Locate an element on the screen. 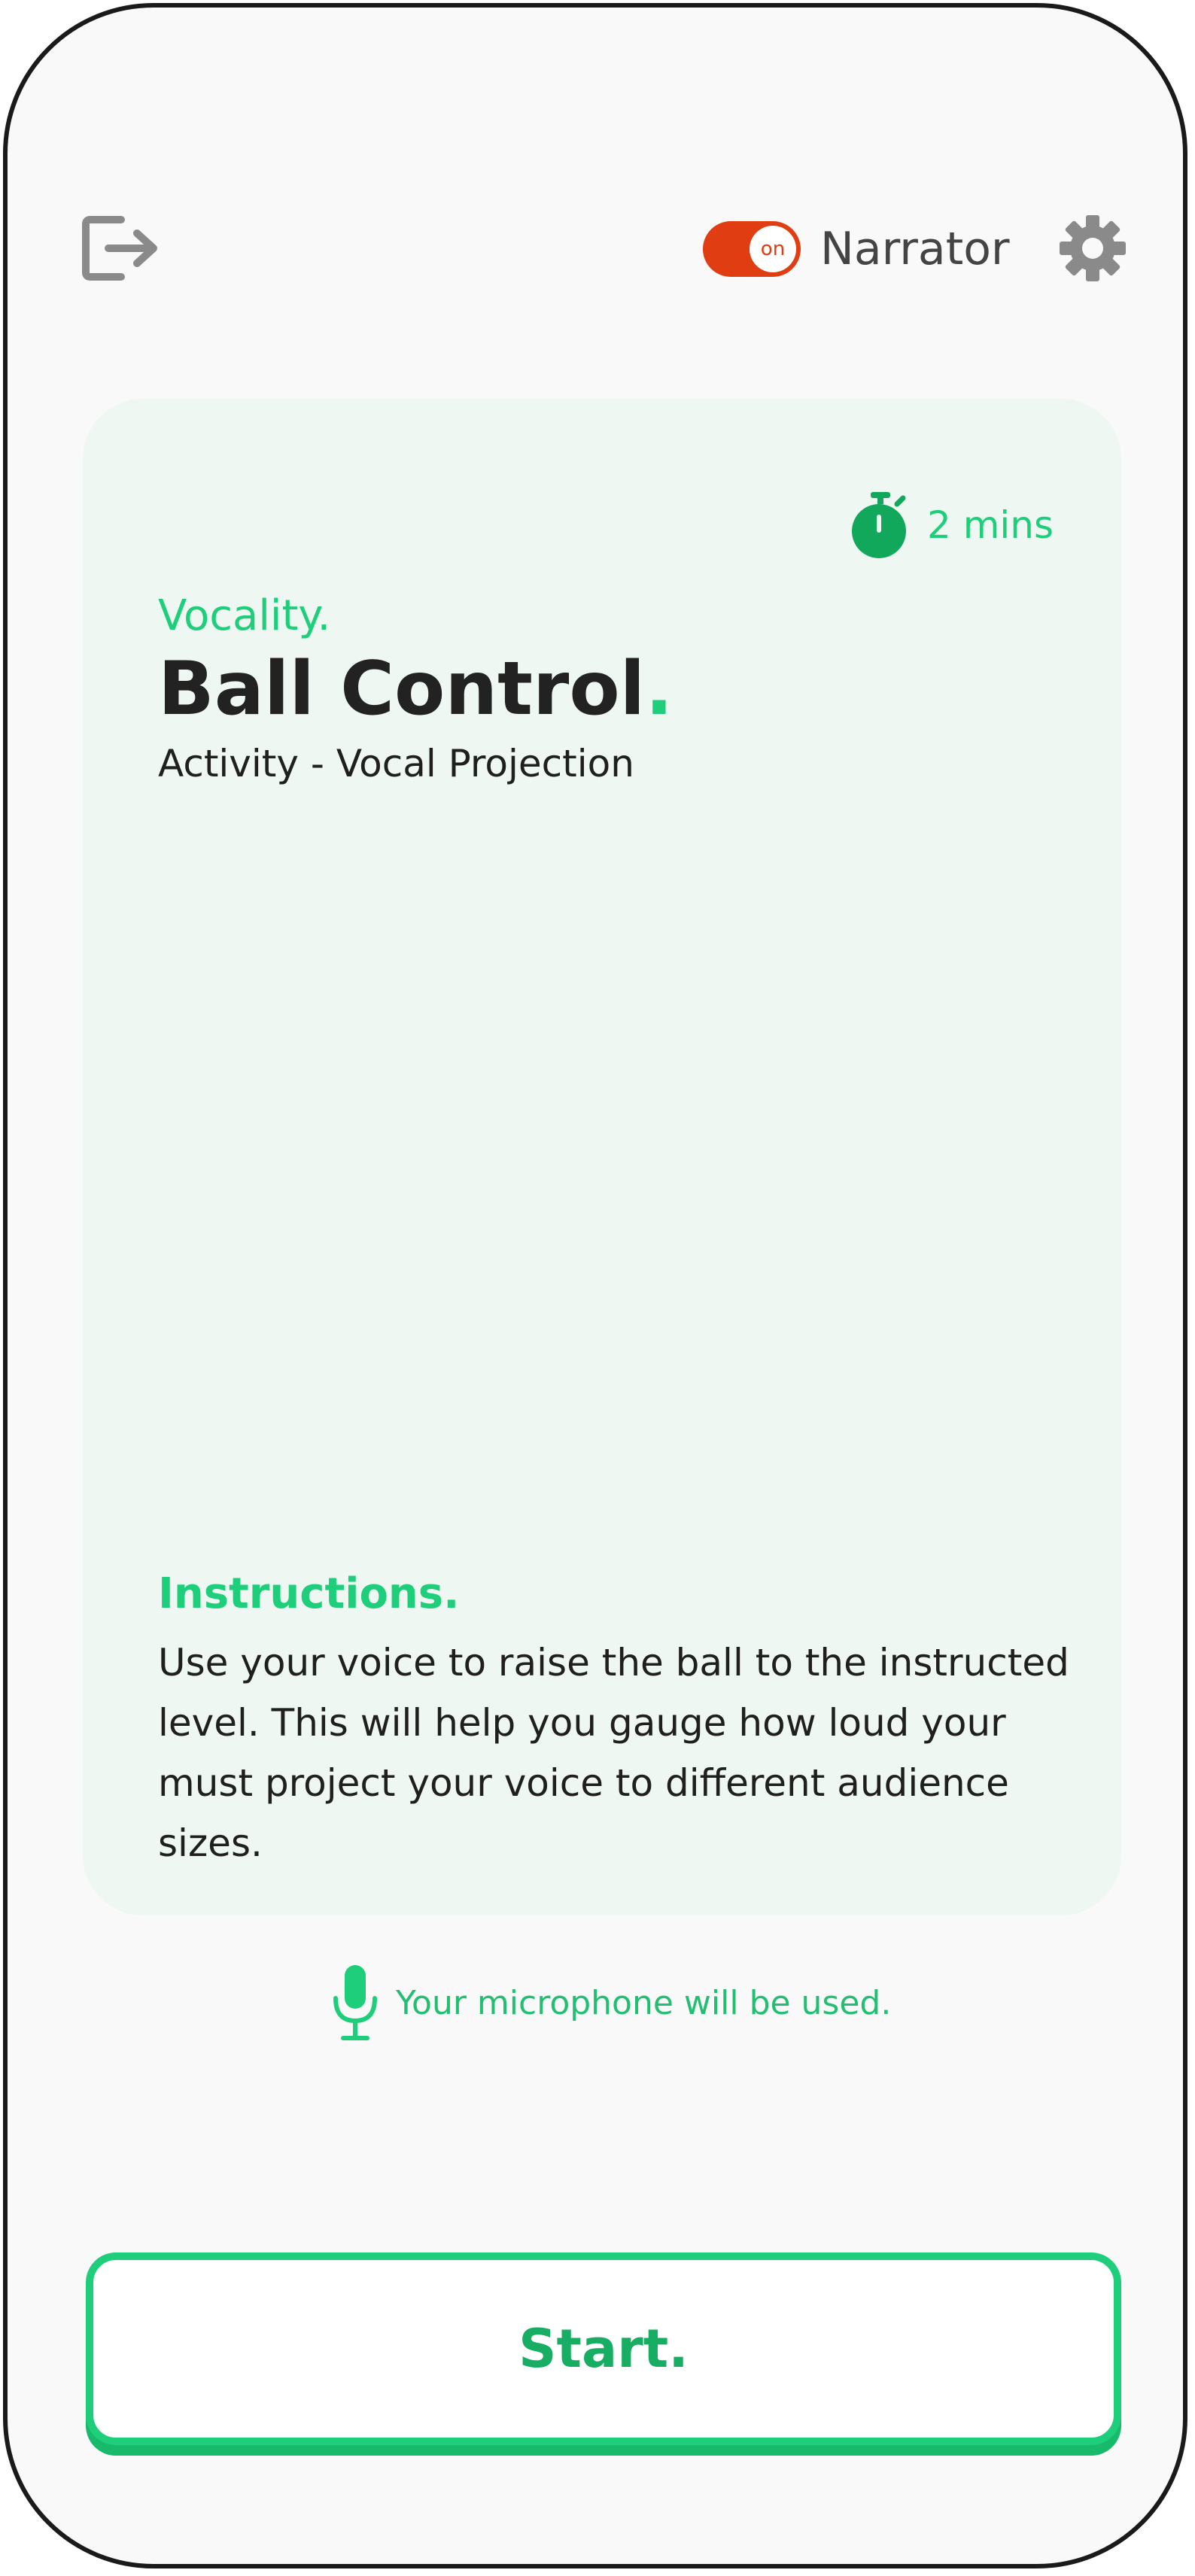 Image resolution: width=1195 pixels, height=2576 pixels. exit-button is located at coordinates (121, 249).